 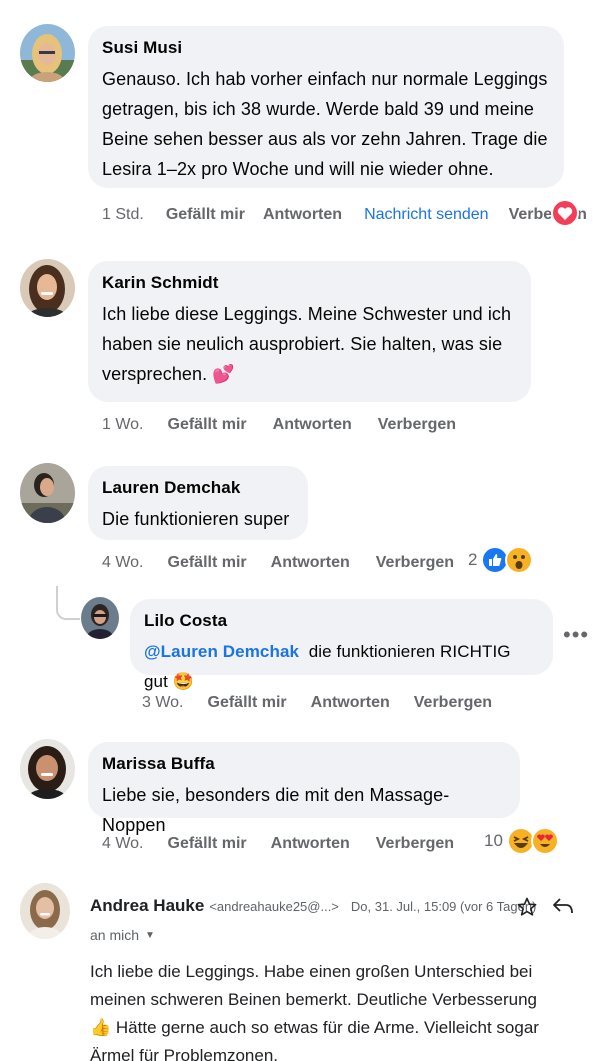 What do you see at coordinates (501, 560) in the screenshot?
I see `reaction-summary: 2` at bounding box center [501, 560].